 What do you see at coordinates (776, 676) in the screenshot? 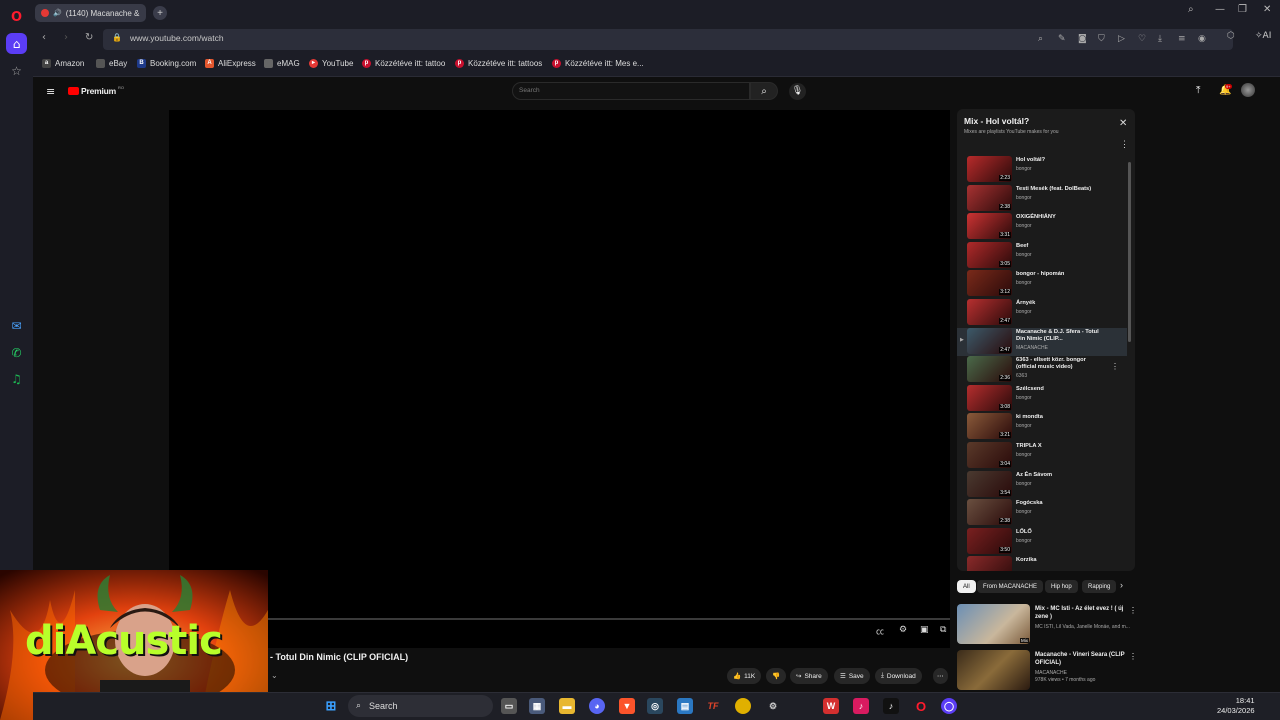
I see `dislike-button: 👎` at bounding box center [776, 676].